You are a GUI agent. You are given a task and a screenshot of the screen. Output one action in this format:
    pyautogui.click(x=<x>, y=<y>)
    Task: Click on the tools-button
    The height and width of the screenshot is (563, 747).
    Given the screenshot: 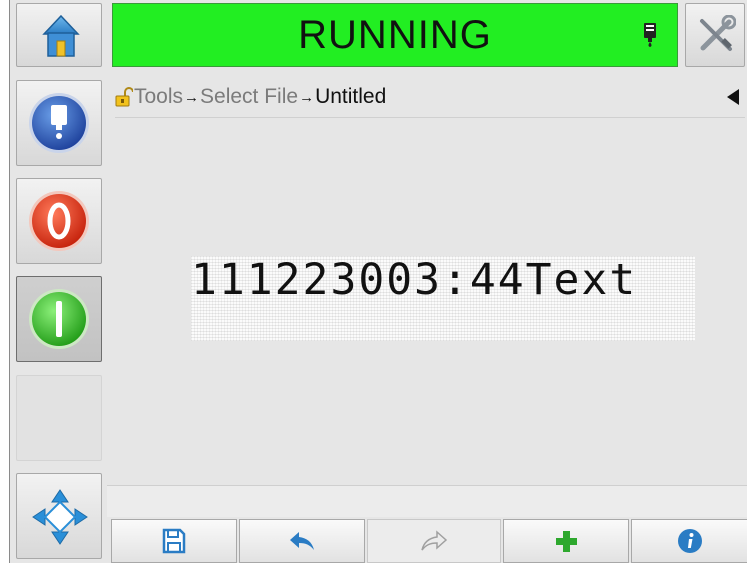 What is the action you would take?
    pyautogui.click(x=715, y=35)
    